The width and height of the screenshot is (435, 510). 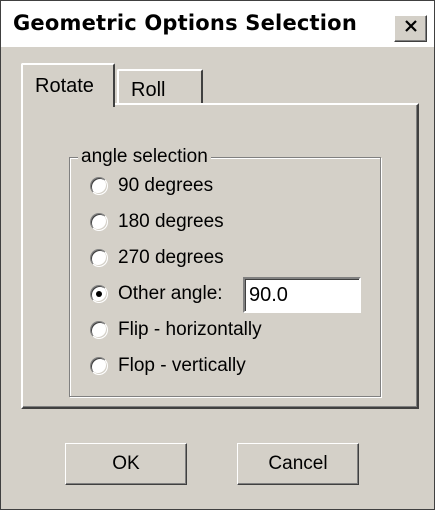 What do you see at coordinates (166, 185) in the screenshot?
I see `radio-label: 90 degrees` at bounding box center [166, 185].